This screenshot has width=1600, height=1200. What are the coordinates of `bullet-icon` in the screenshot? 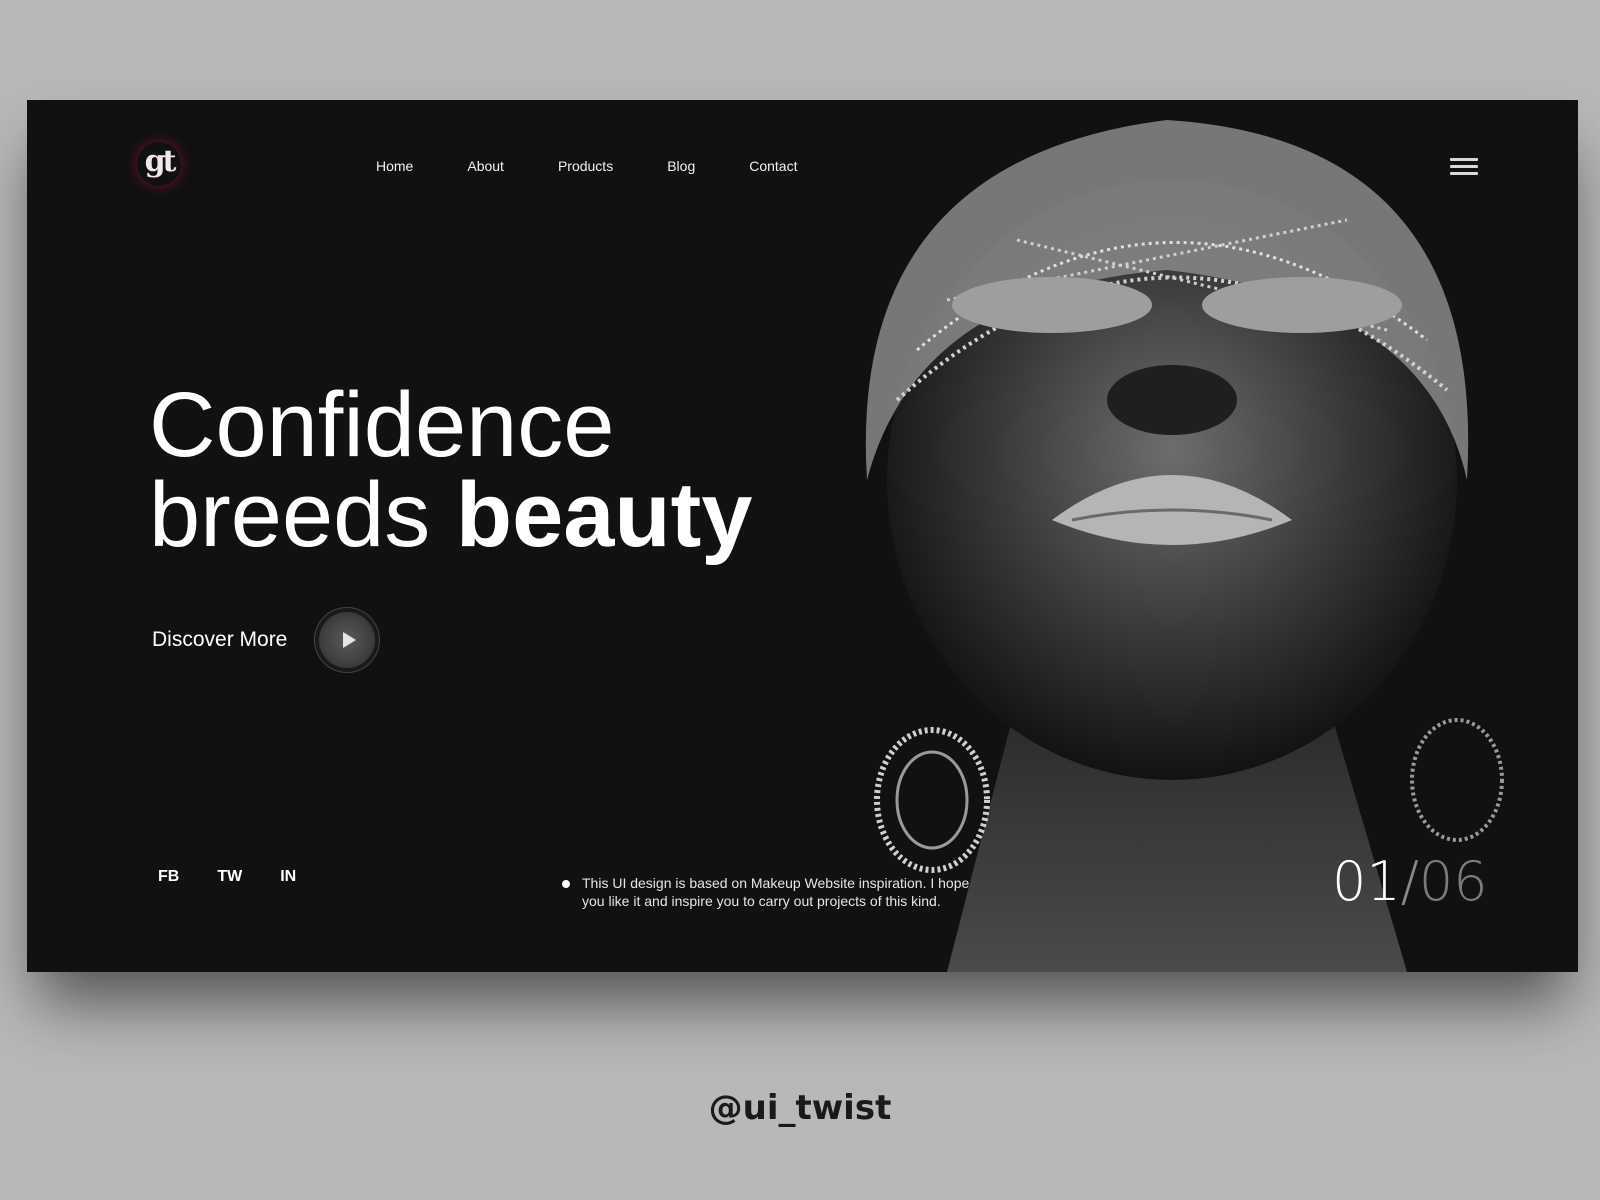 It's located at (566, 884).